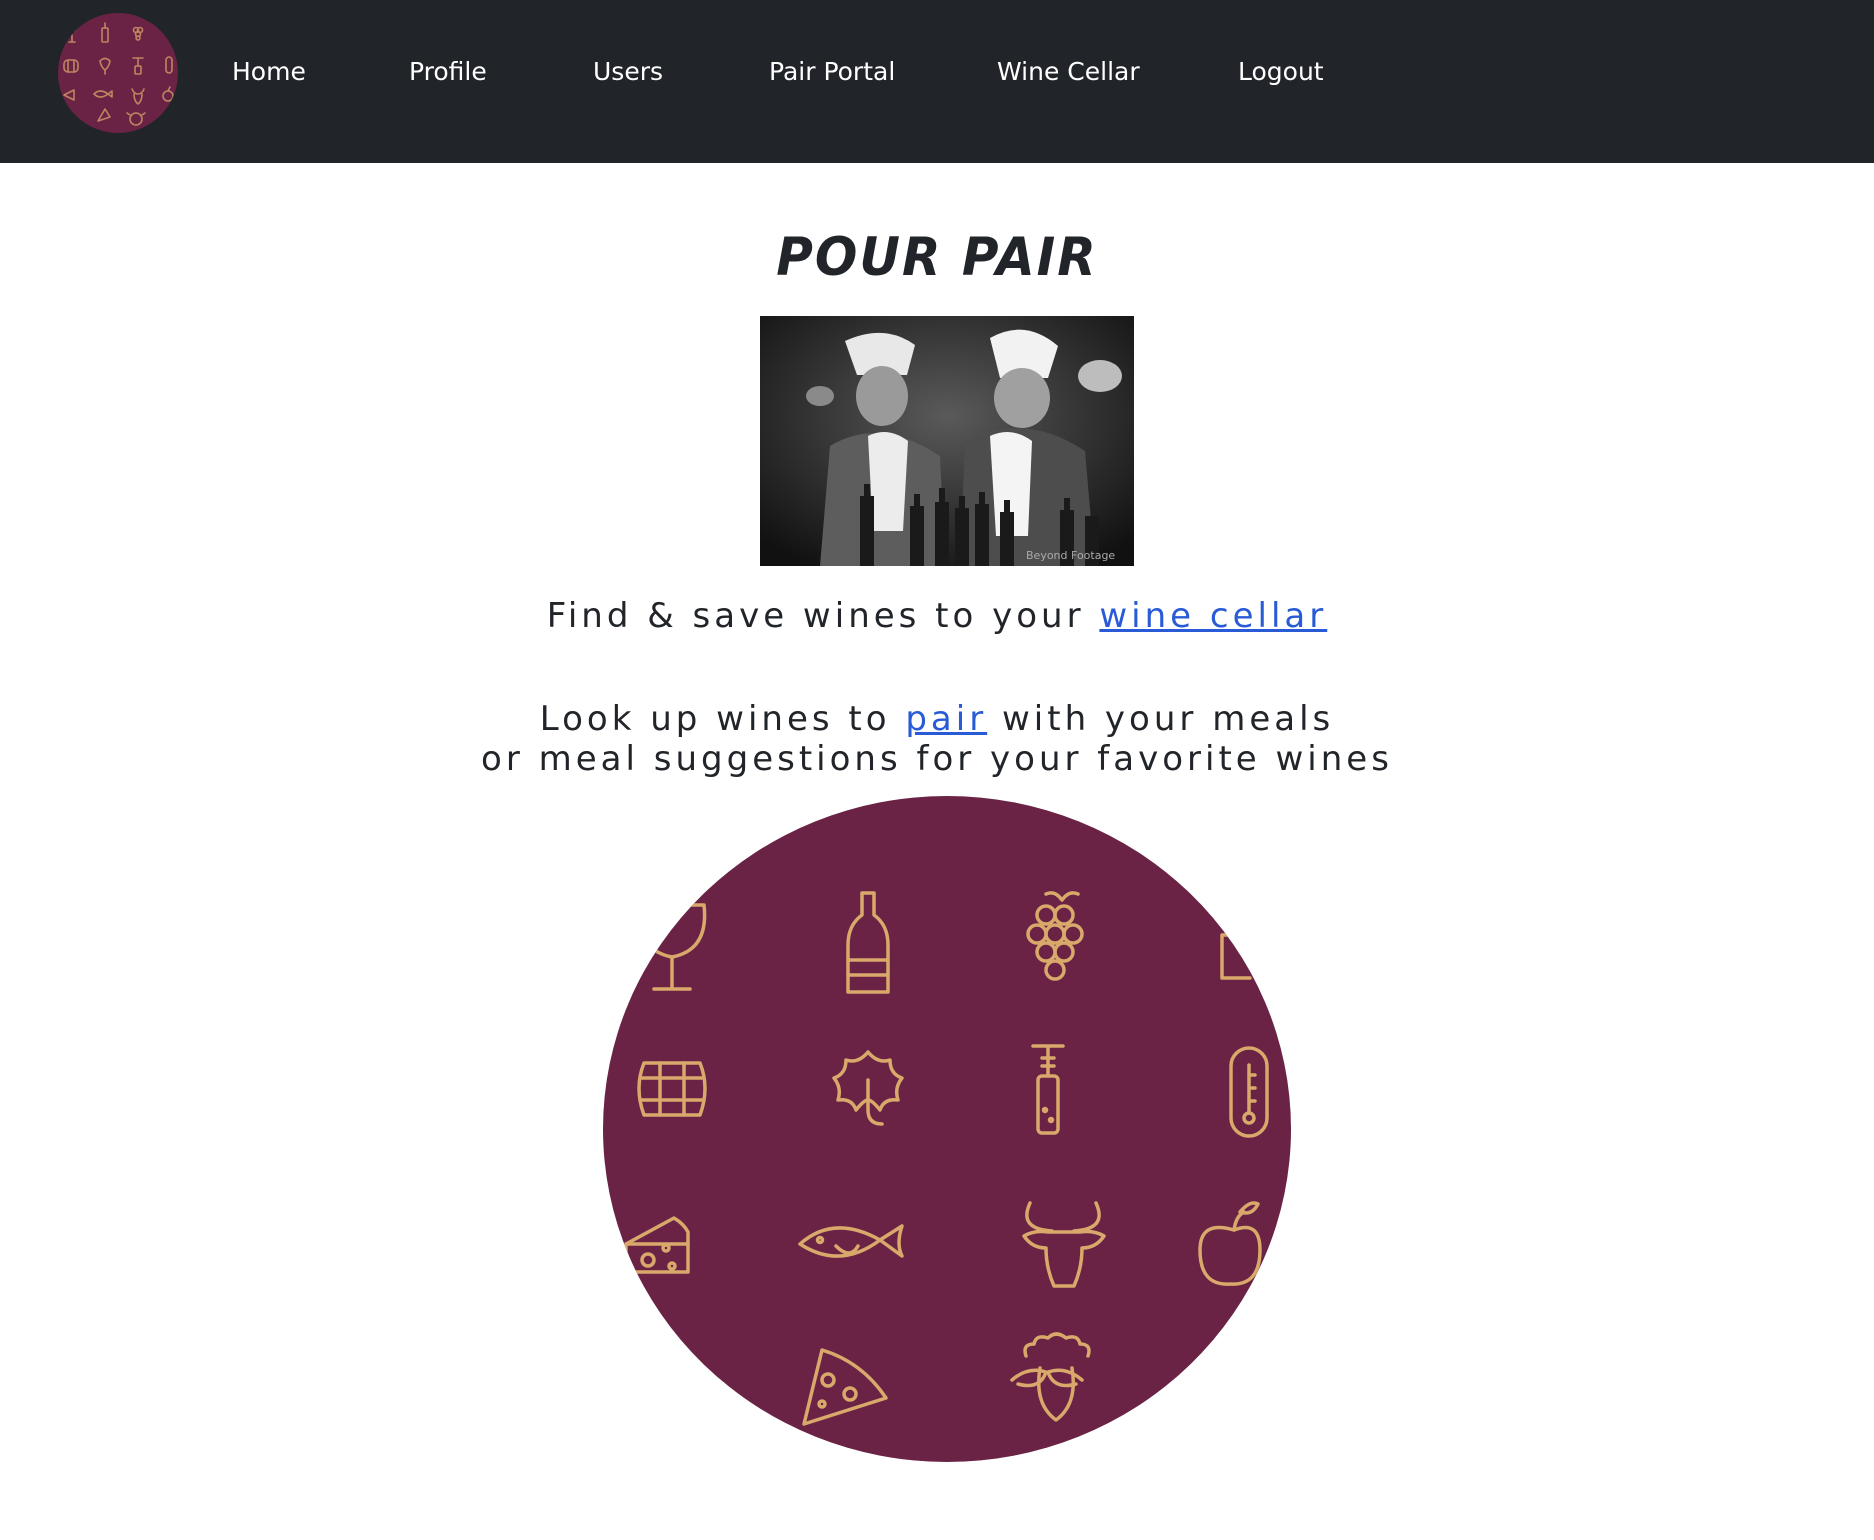 The image size is (1874, 1540). I want to click on nav-logout-link: Logout, so click(1281, 72).